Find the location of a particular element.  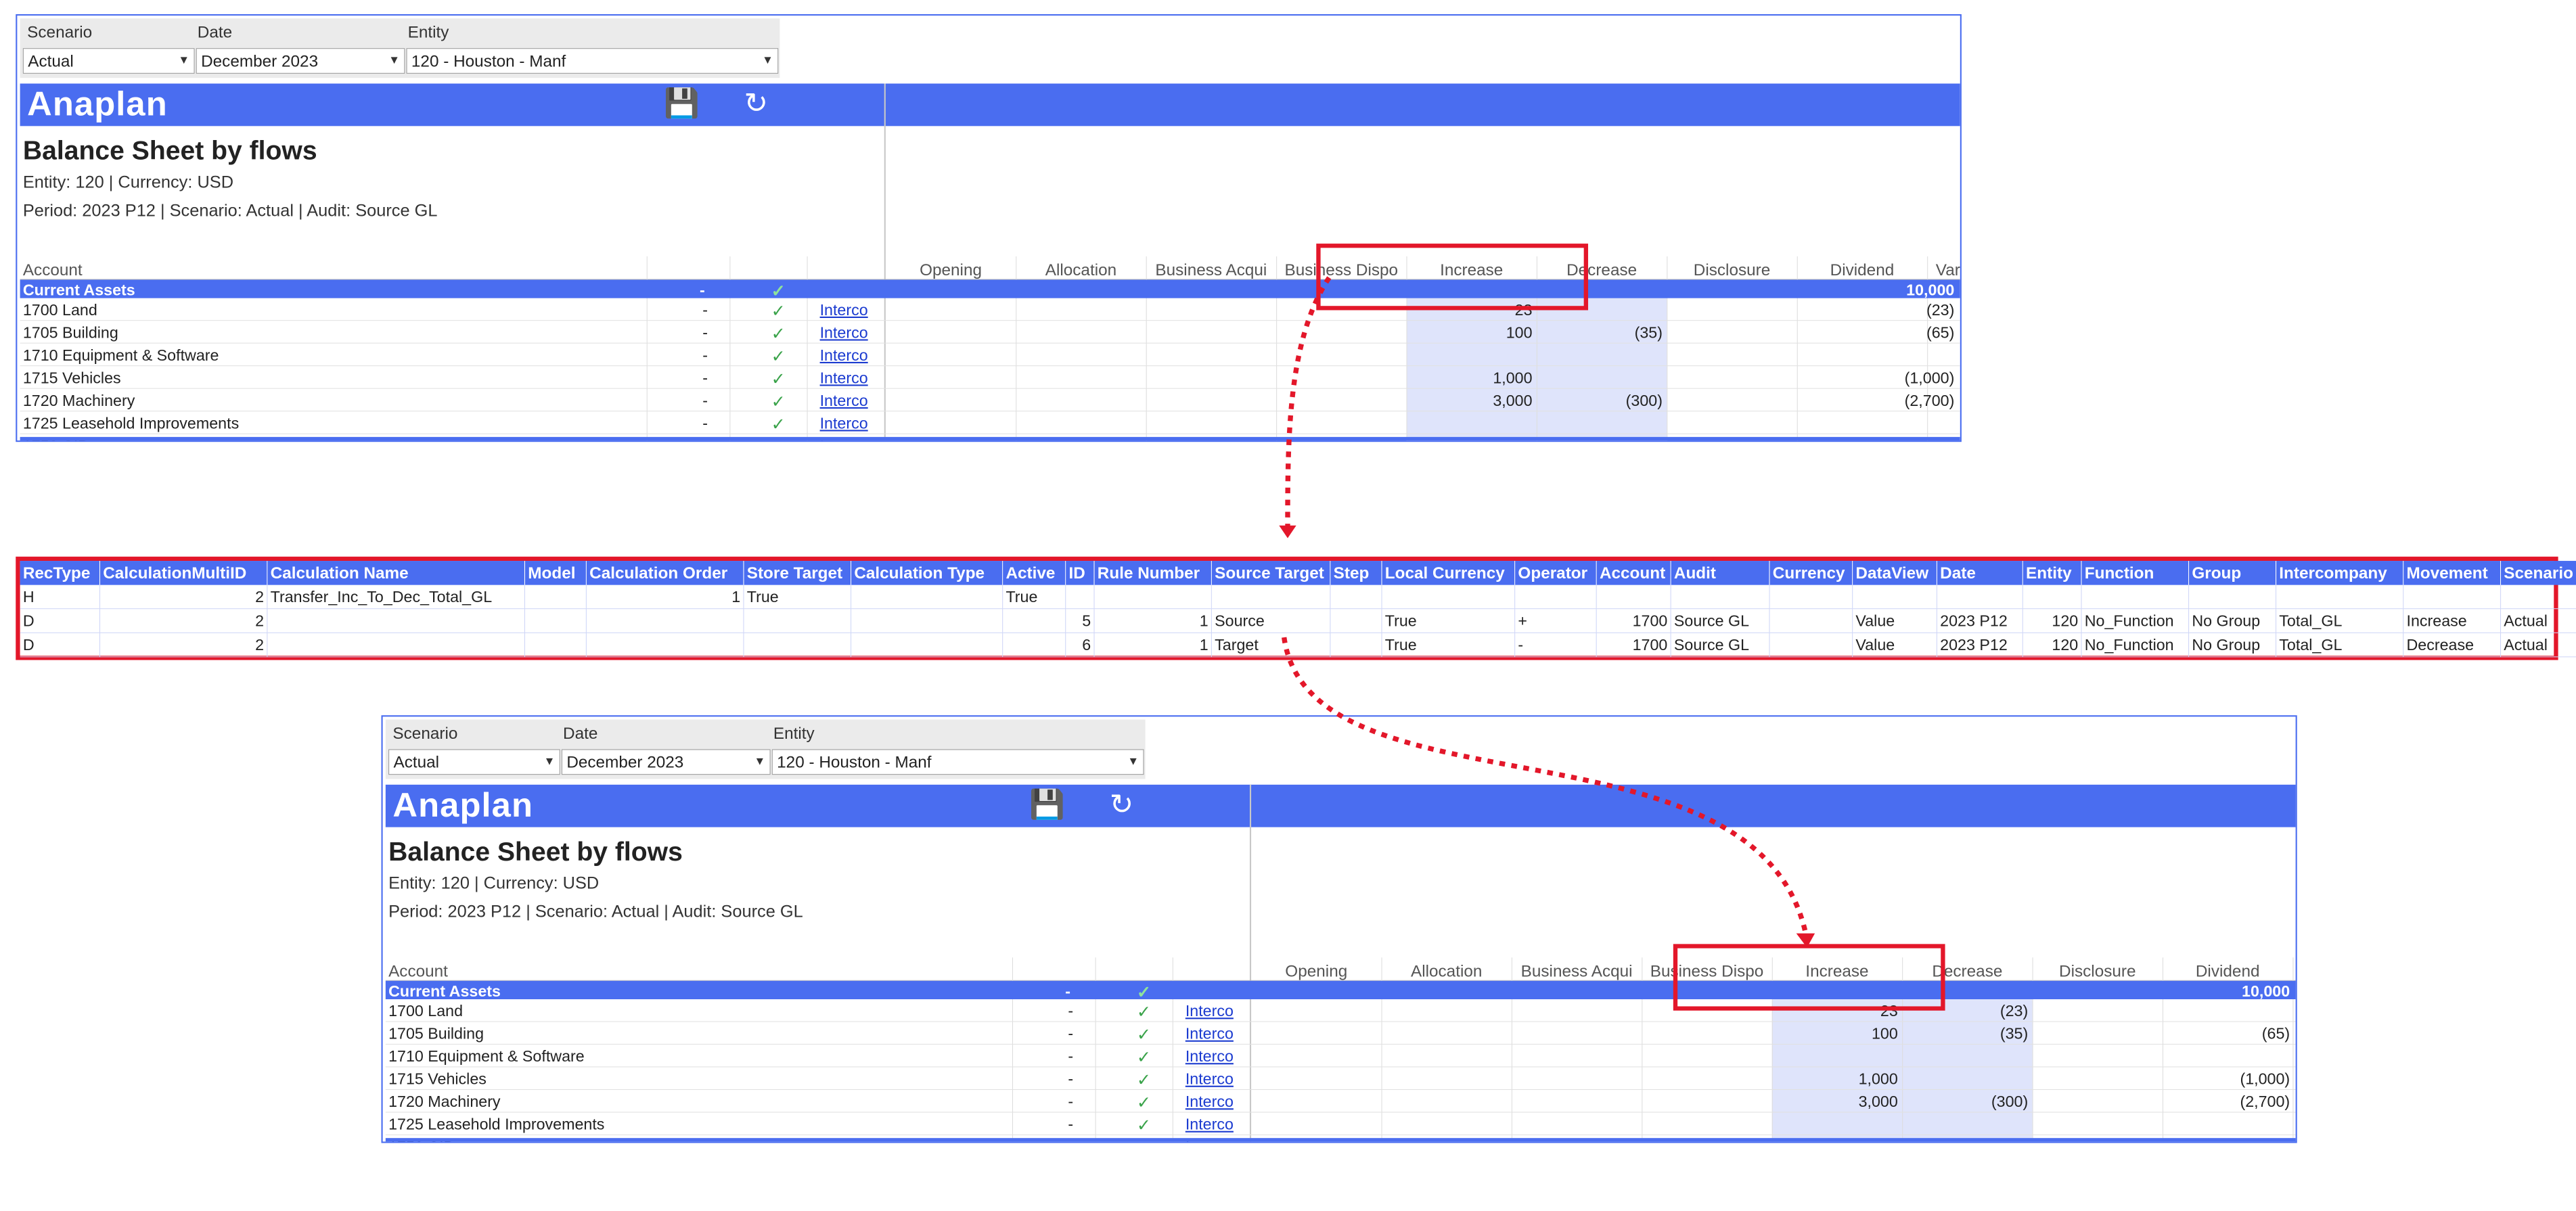

variation-value: (2,700) is located at coordinates (1929, 401).